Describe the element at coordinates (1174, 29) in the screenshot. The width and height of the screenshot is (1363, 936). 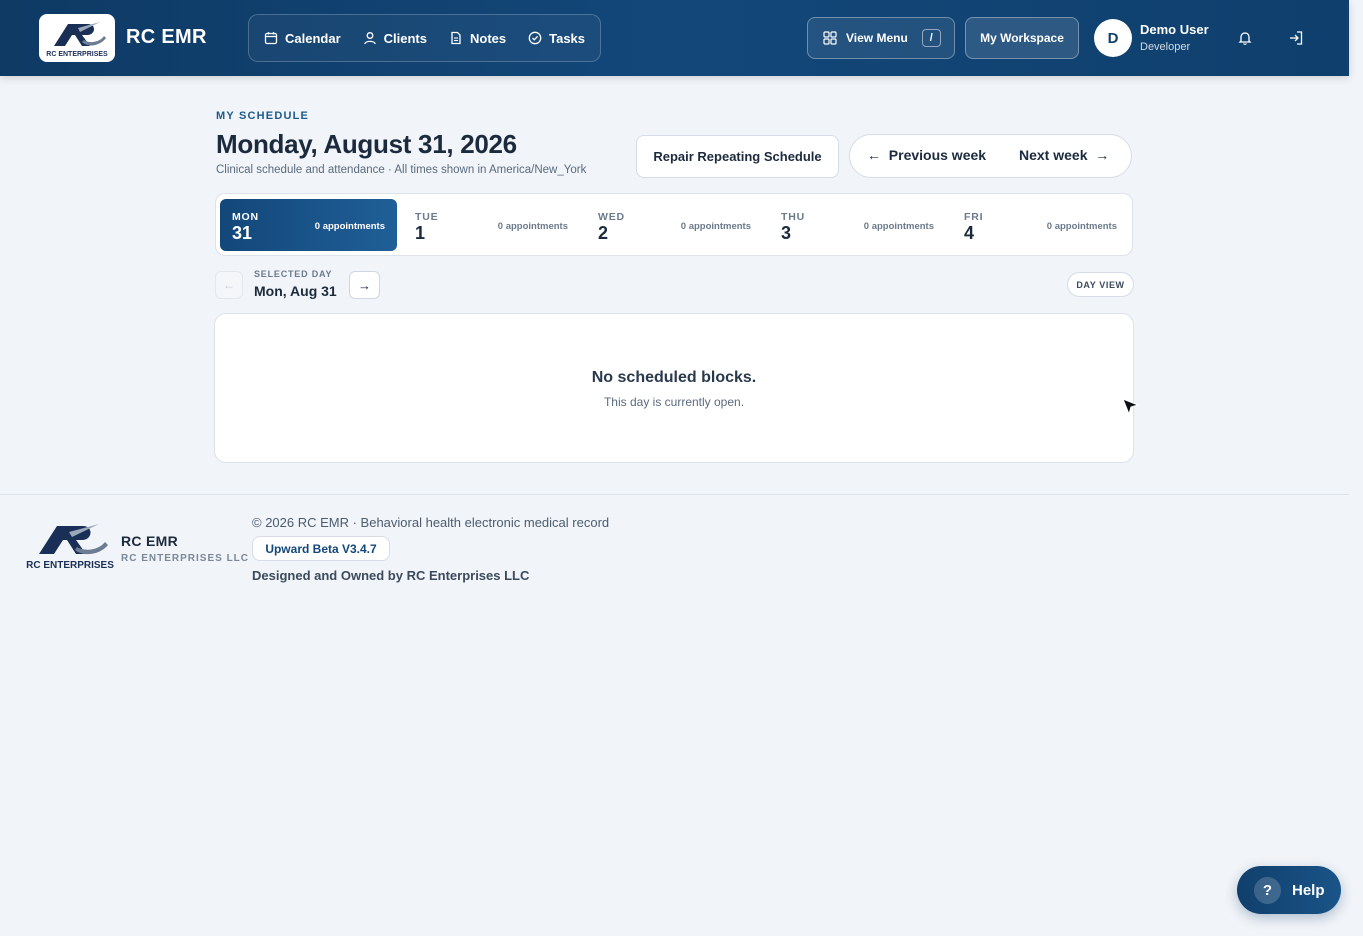
I see `user-name: Demo User` at that location.